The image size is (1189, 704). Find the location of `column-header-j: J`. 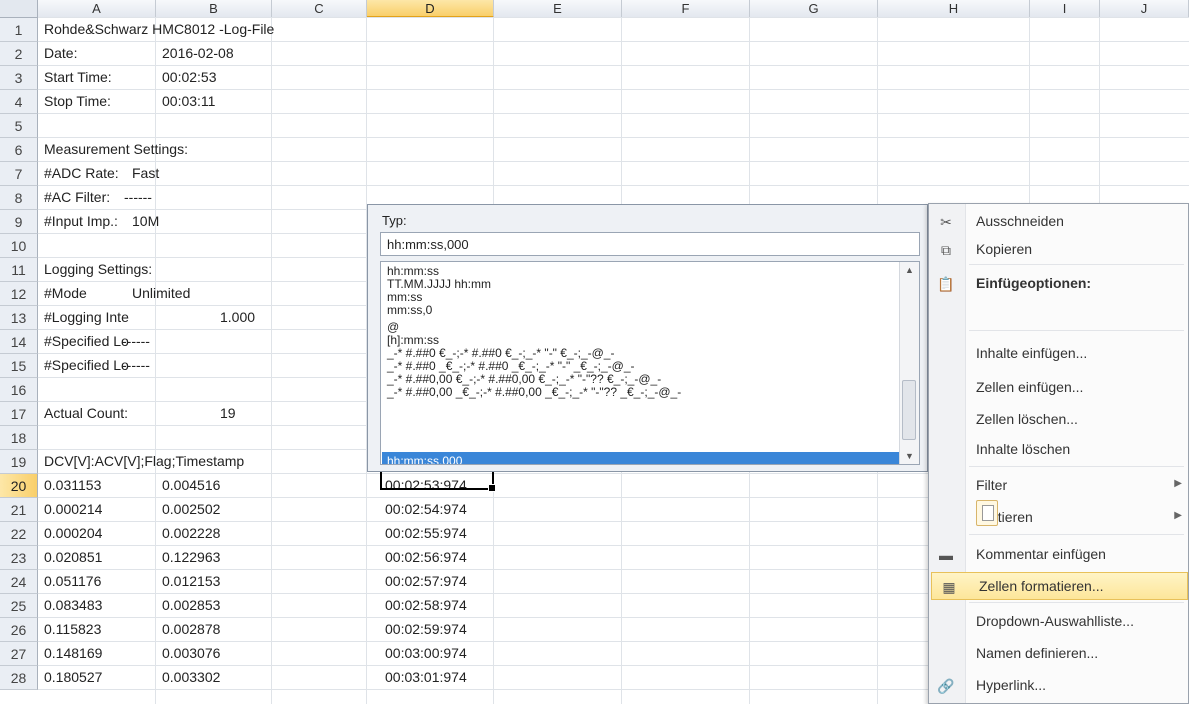

column-header-j: J is located at coordinates (1144, 9).